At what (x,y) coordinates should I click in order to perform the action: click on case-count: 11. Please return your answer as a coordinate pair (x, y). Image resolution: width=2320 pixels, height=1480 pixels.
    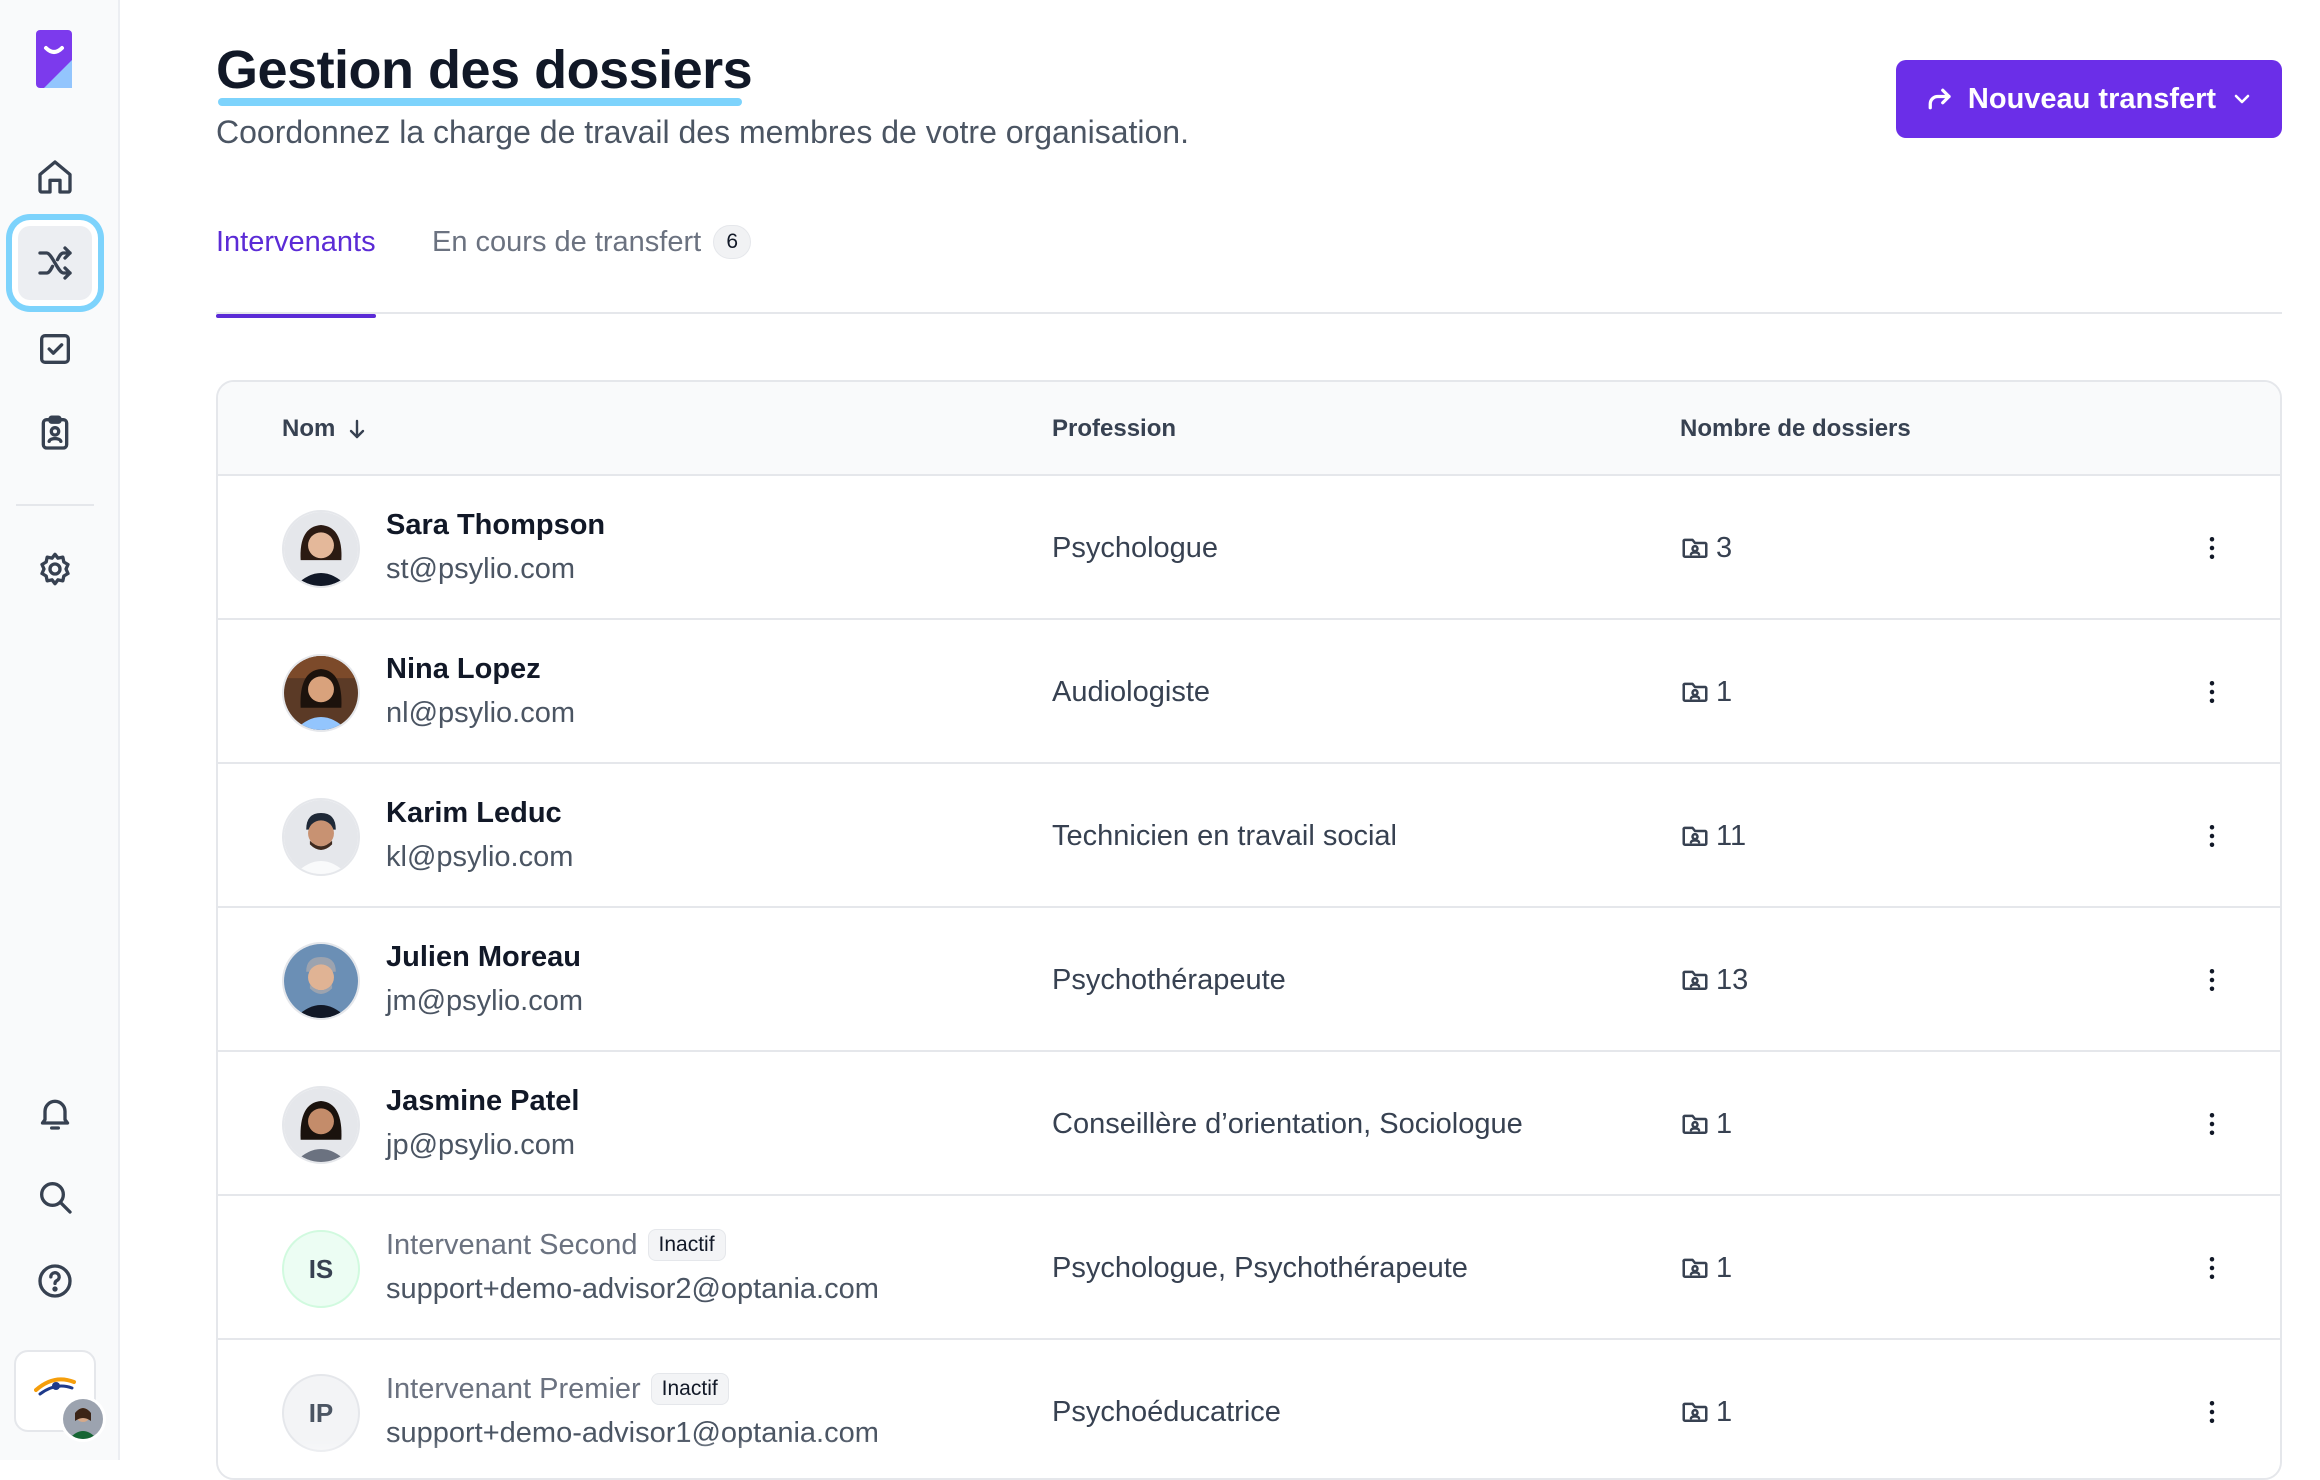
    Looking at the image, I should click on (1713, 836).